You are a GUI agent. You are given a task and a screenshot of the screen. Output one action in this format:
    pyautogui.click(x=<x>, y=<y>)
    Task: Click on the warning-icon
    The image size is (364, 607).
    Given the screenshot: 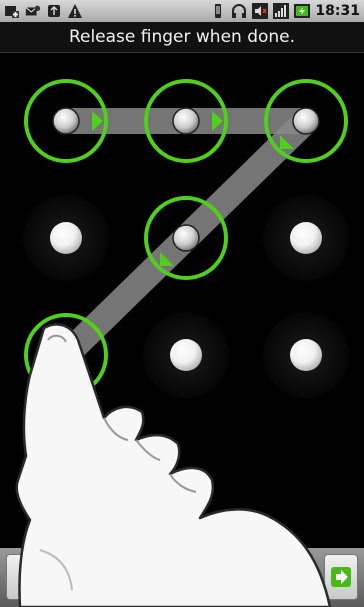 What is the action you would take?
    pyautogui.click(x=75, y=11)
    